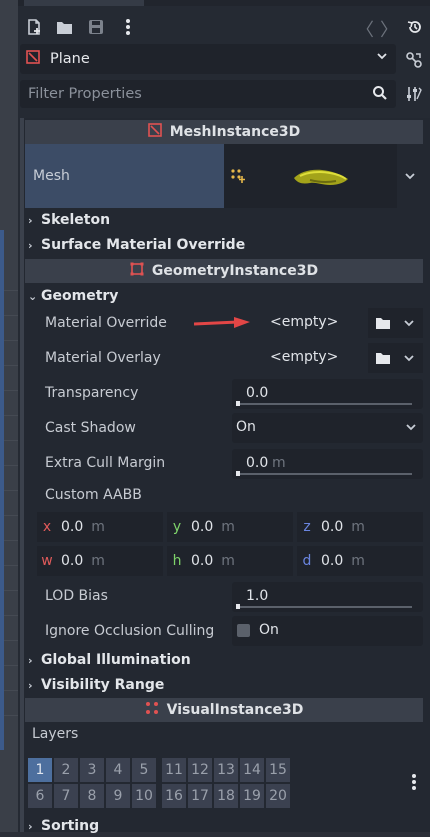 Image resolution: width=430 pixels, height=837 pixels. I want to click on axis-label: z, so click(307, 527).